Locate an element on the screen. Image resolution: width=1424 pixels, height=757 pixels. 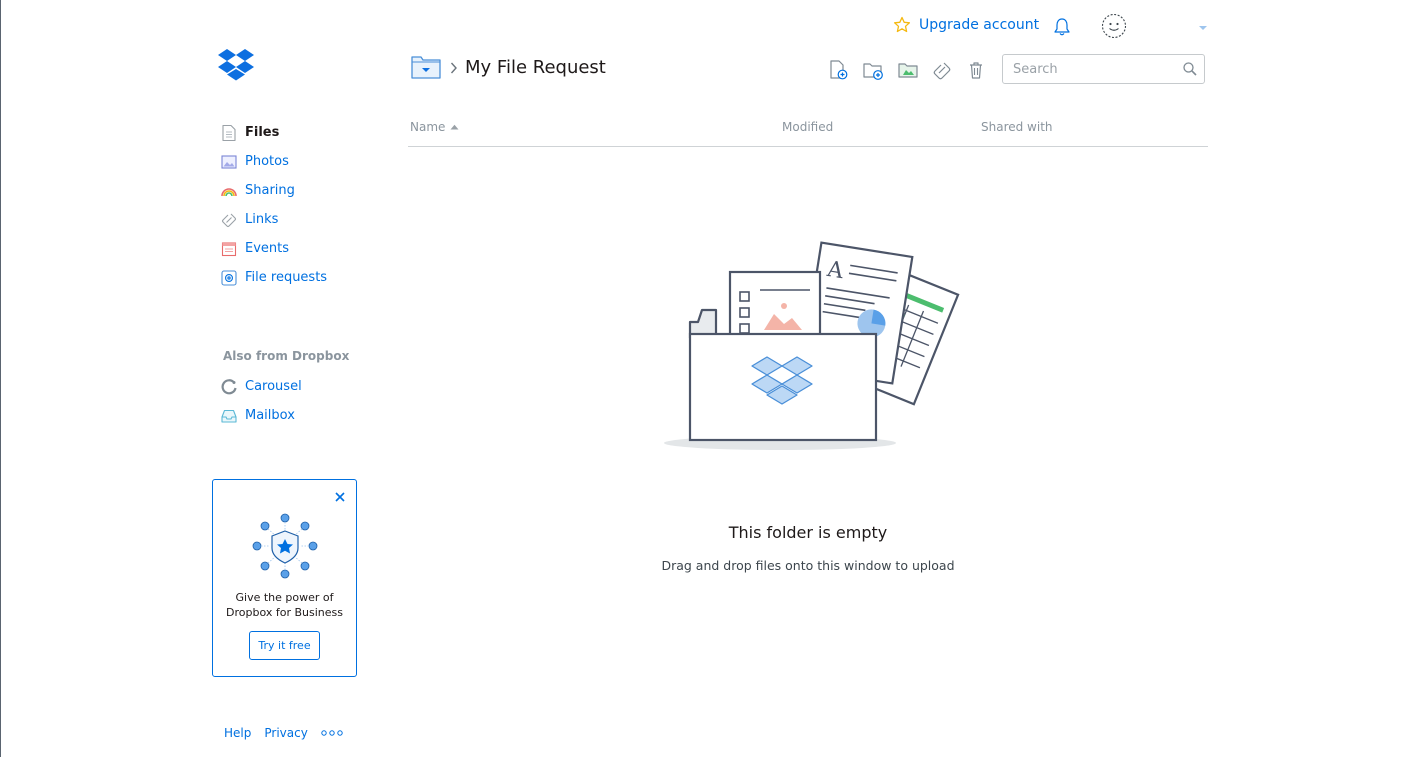
sidebar-item-files: Files is located at coordinates (305, 132).